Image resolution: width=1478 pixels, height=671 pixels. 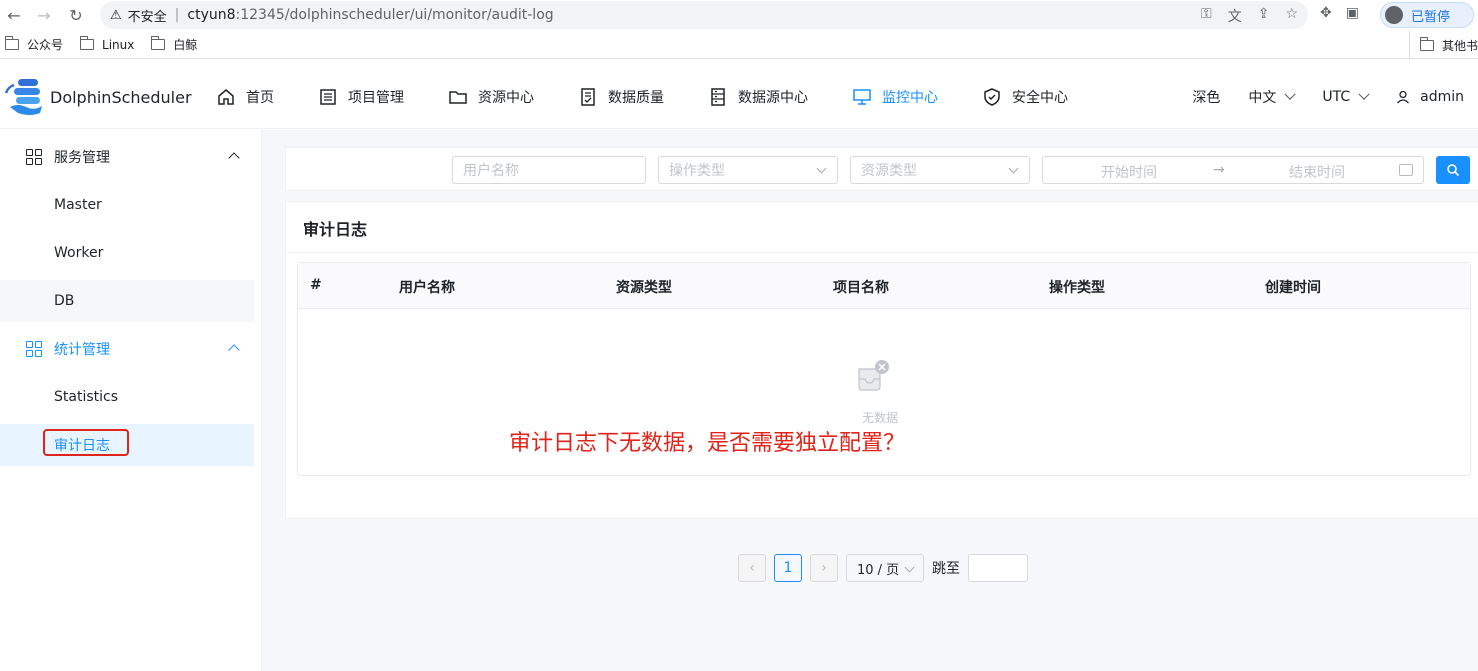 I want to click on nav-label: 数据源中心, so click(x=773, y=98).